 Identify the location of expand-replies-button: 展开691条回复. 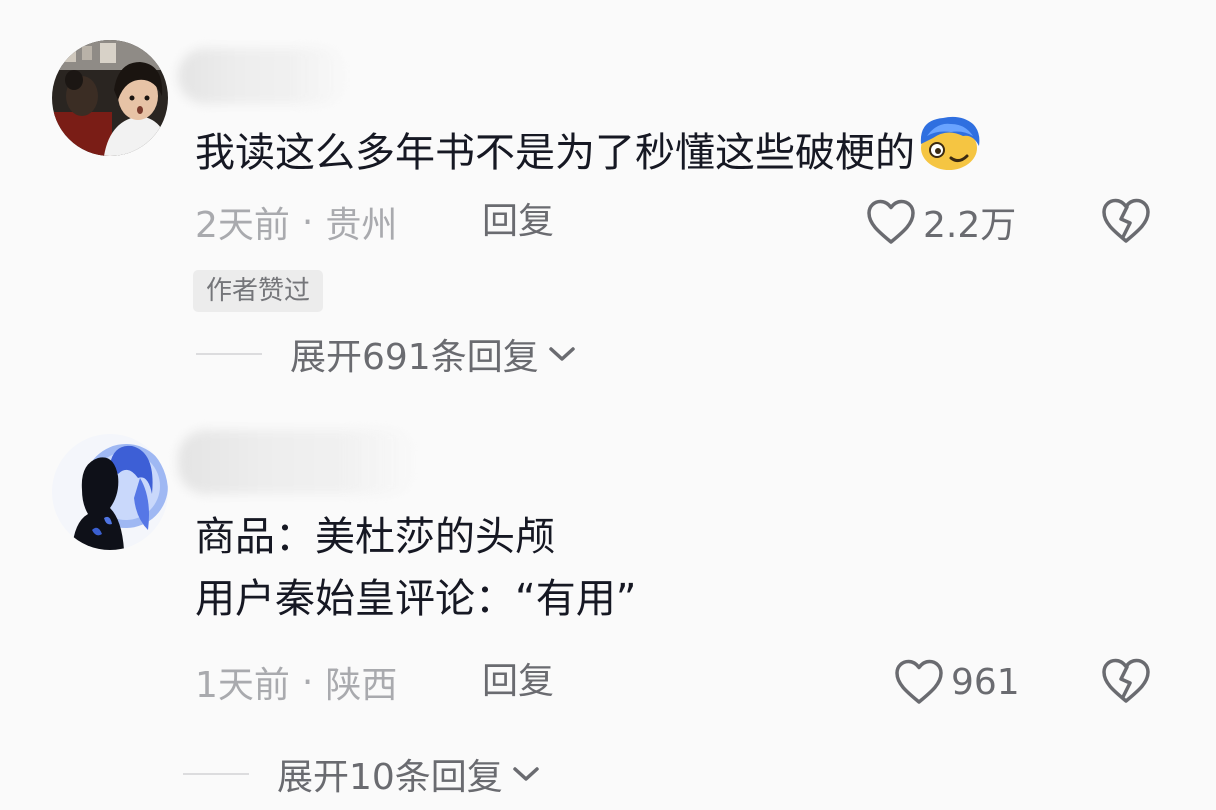
(386, 354).